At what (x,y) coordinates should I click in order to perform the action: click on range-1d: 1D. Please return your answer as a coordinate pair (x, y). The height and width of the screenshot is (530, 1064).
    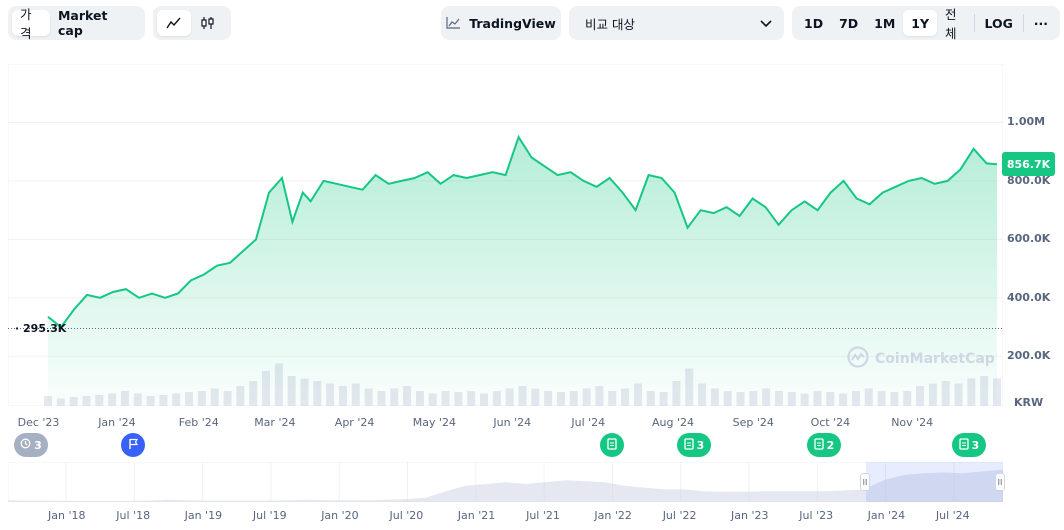
    Looking at the image, I should click on (813, 23).